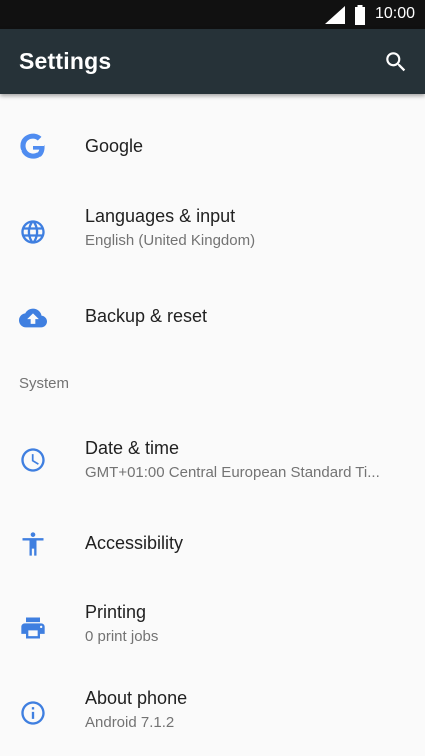 This screenshot has height=756, width=425. What do you see at coordinates (394, 13) in the screenshot?
I see `status-time: 10:00` at bounding box center [394, 13].